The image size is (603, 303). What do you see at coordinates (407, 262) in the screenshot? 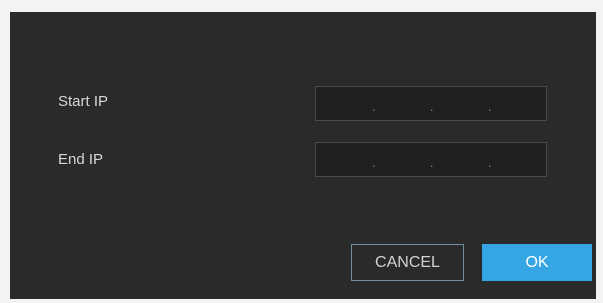
I see `cancel-button: CANCEL` at bounding box center [407, 262].